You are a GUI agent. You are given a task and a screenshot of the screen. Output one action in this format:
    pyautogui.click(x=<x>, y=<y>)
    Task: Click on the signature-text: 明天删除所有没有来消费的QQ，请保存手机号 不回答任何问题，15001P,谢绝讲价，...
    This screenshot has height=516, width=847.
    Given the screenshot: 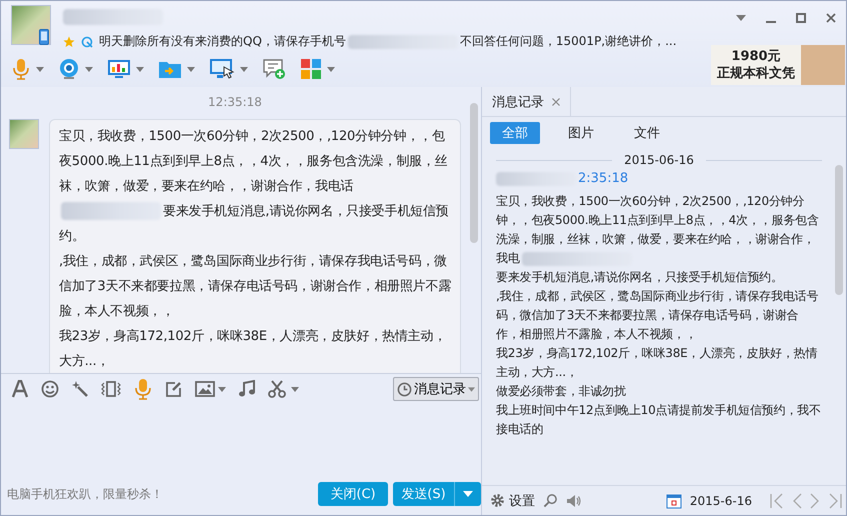 What is the action you would take?
    pyautogui.click(x=388, y=41)
    